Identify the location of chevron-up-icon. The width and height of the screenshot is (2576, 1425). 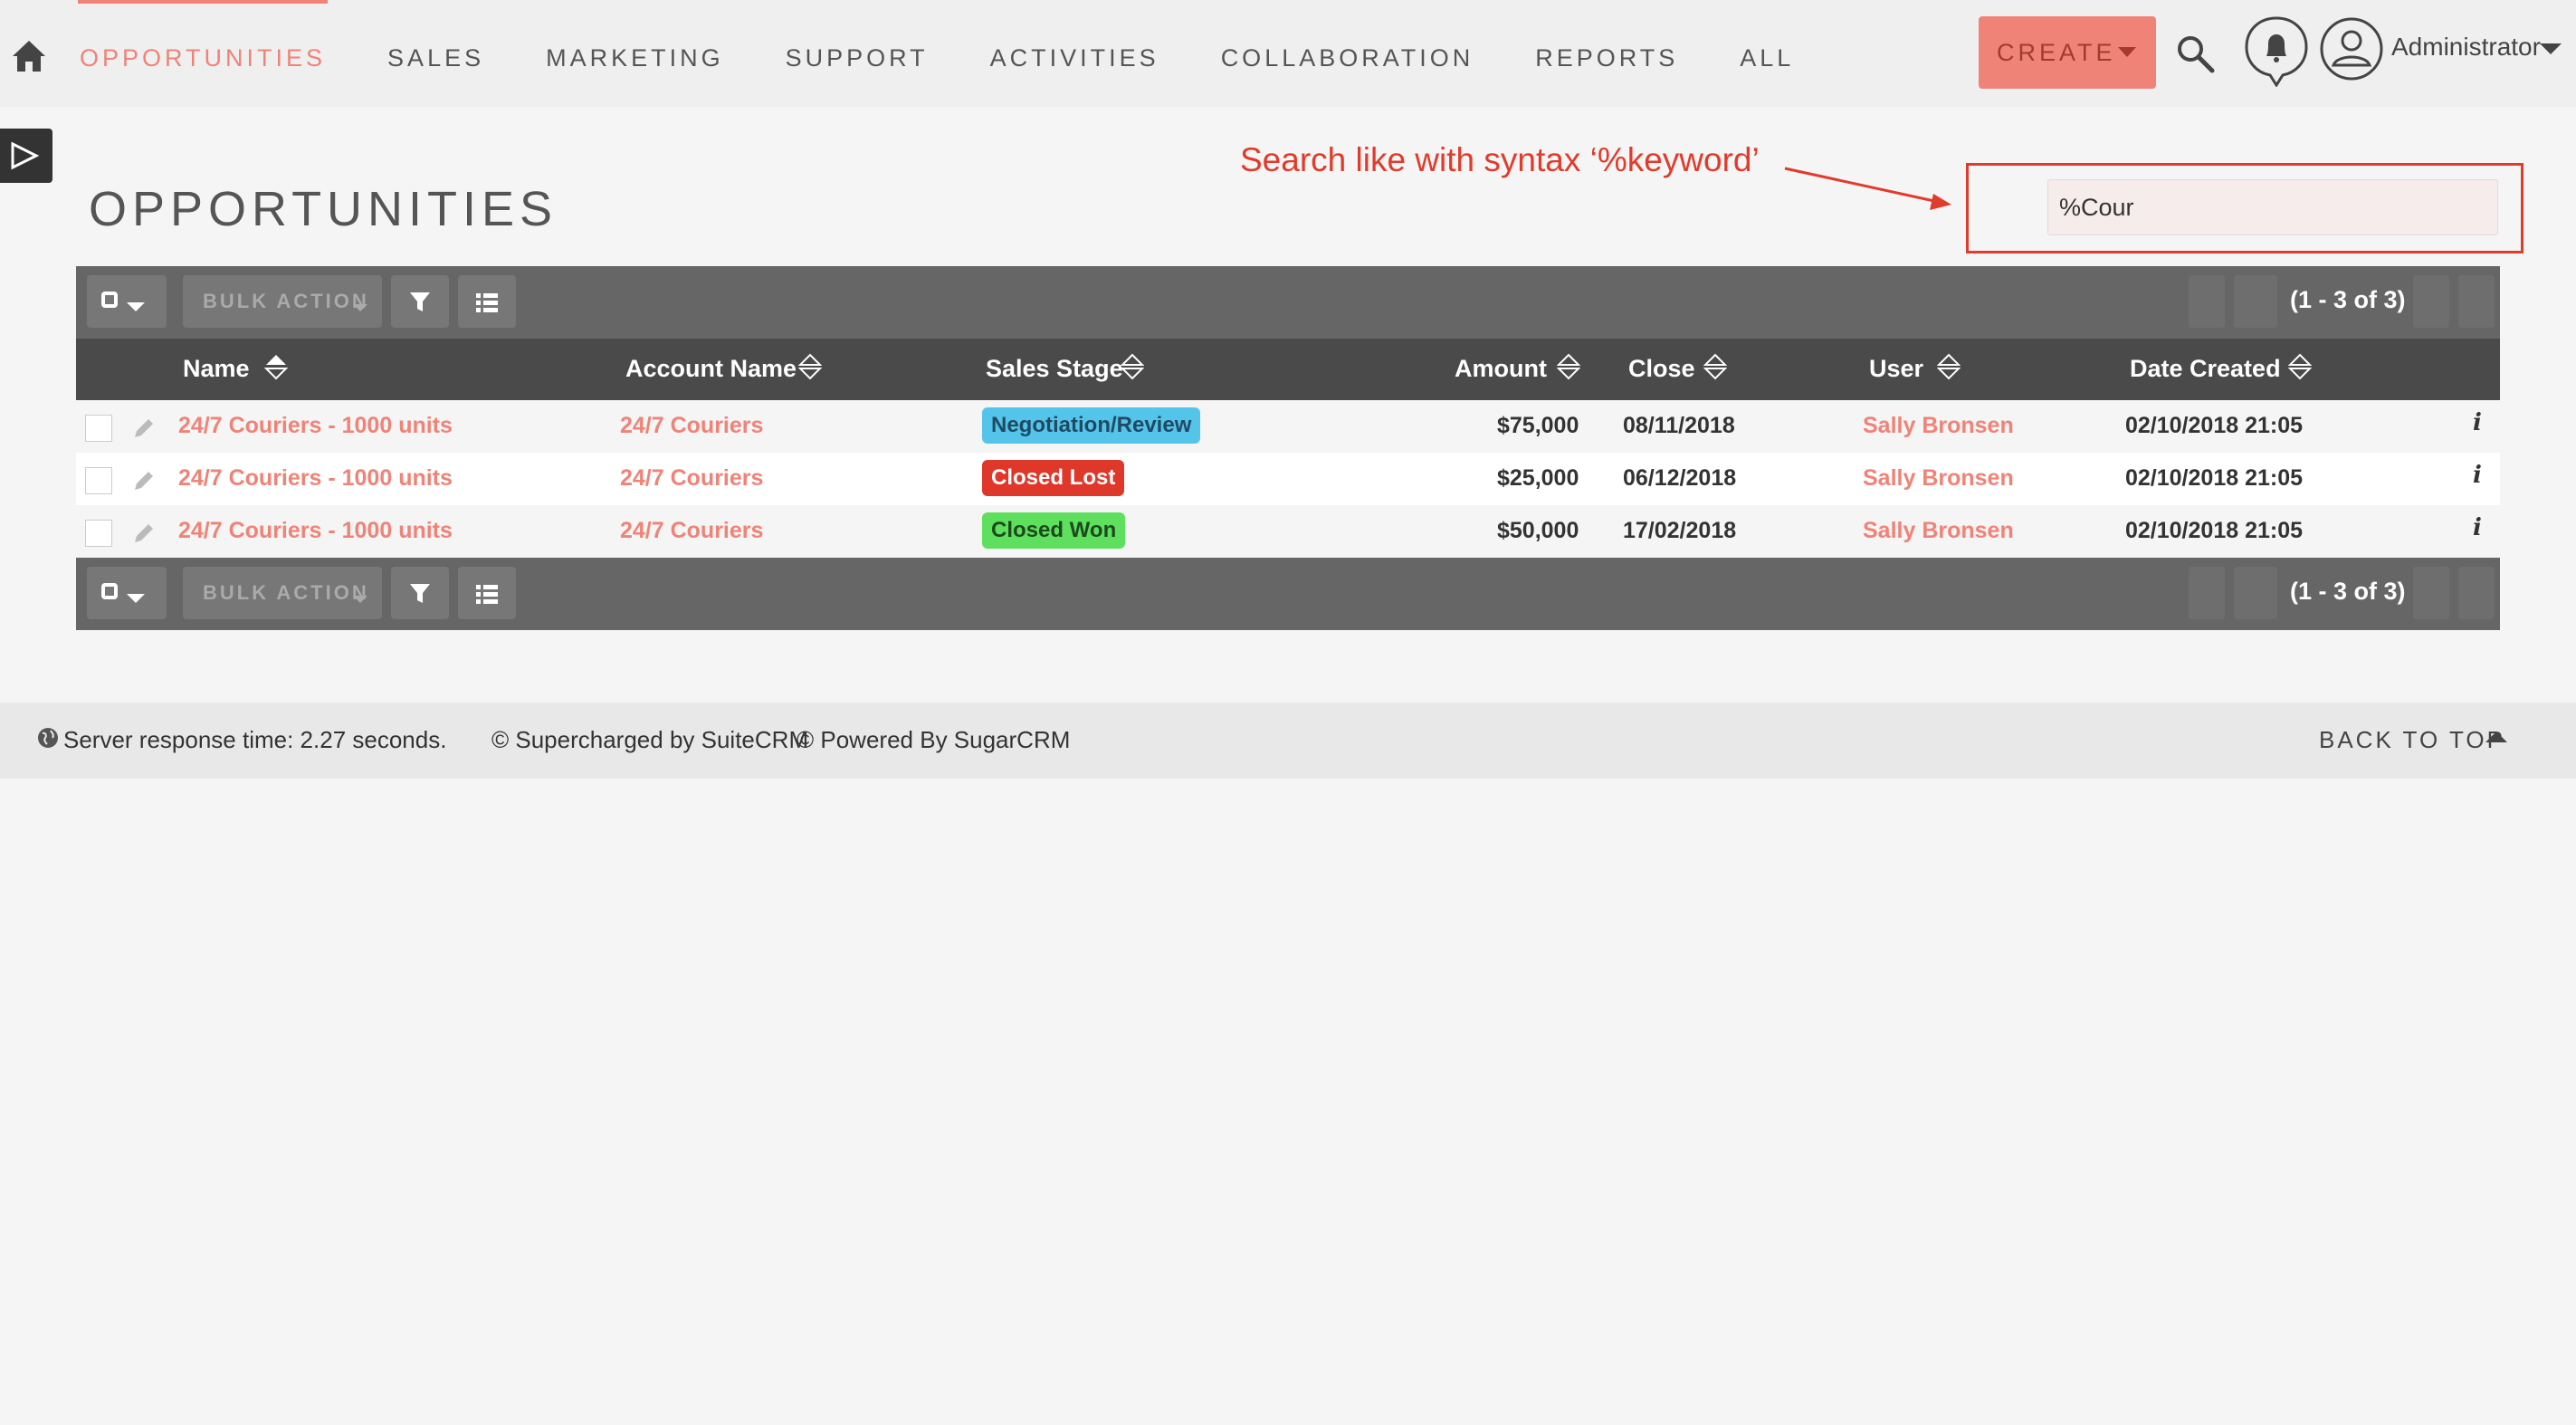
(2496, 737).